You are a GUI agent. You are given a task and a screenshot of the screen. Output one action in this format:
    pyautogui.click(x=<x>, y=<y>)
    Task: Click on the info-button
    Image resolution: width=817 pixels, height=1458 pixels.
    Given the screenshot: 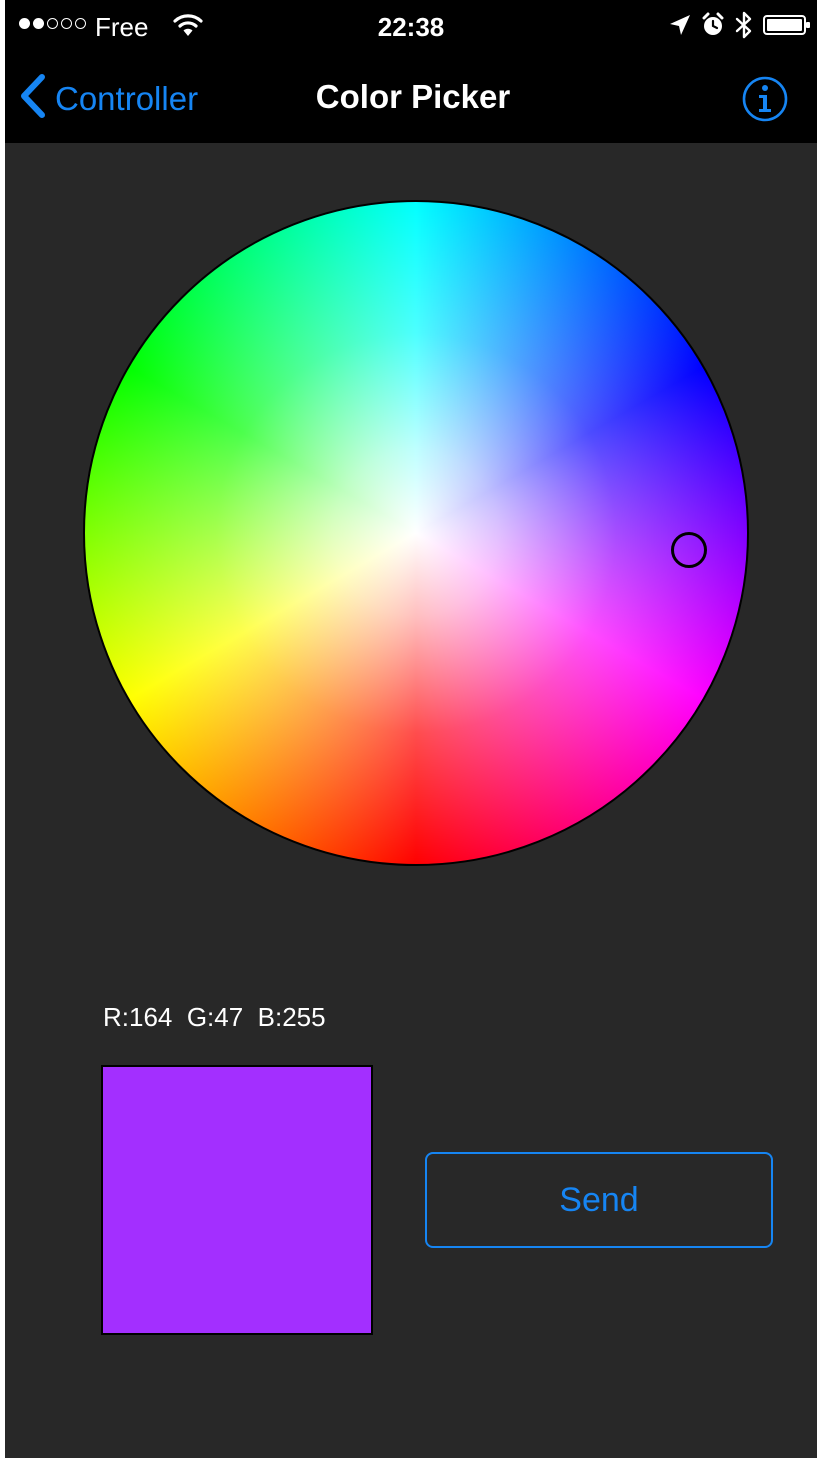 What is the action you would take?
    pyautogui.click(x=765, y=99)
    